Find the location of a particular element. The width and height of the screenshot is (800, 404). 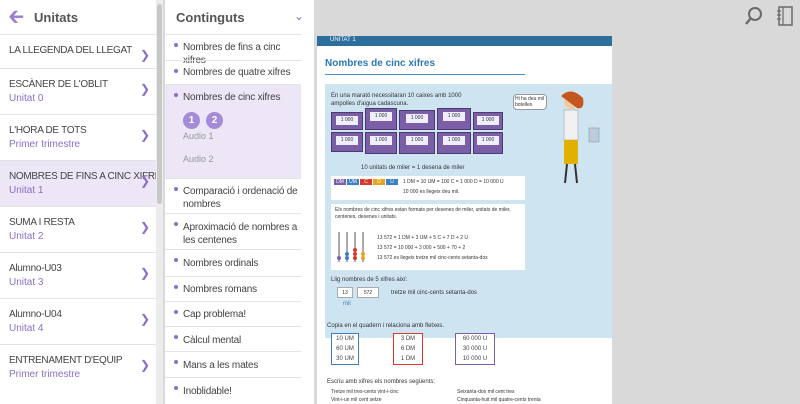

equivalence-read: 10 000 es llegeix deu mil. is located at coordinates (431, 192).